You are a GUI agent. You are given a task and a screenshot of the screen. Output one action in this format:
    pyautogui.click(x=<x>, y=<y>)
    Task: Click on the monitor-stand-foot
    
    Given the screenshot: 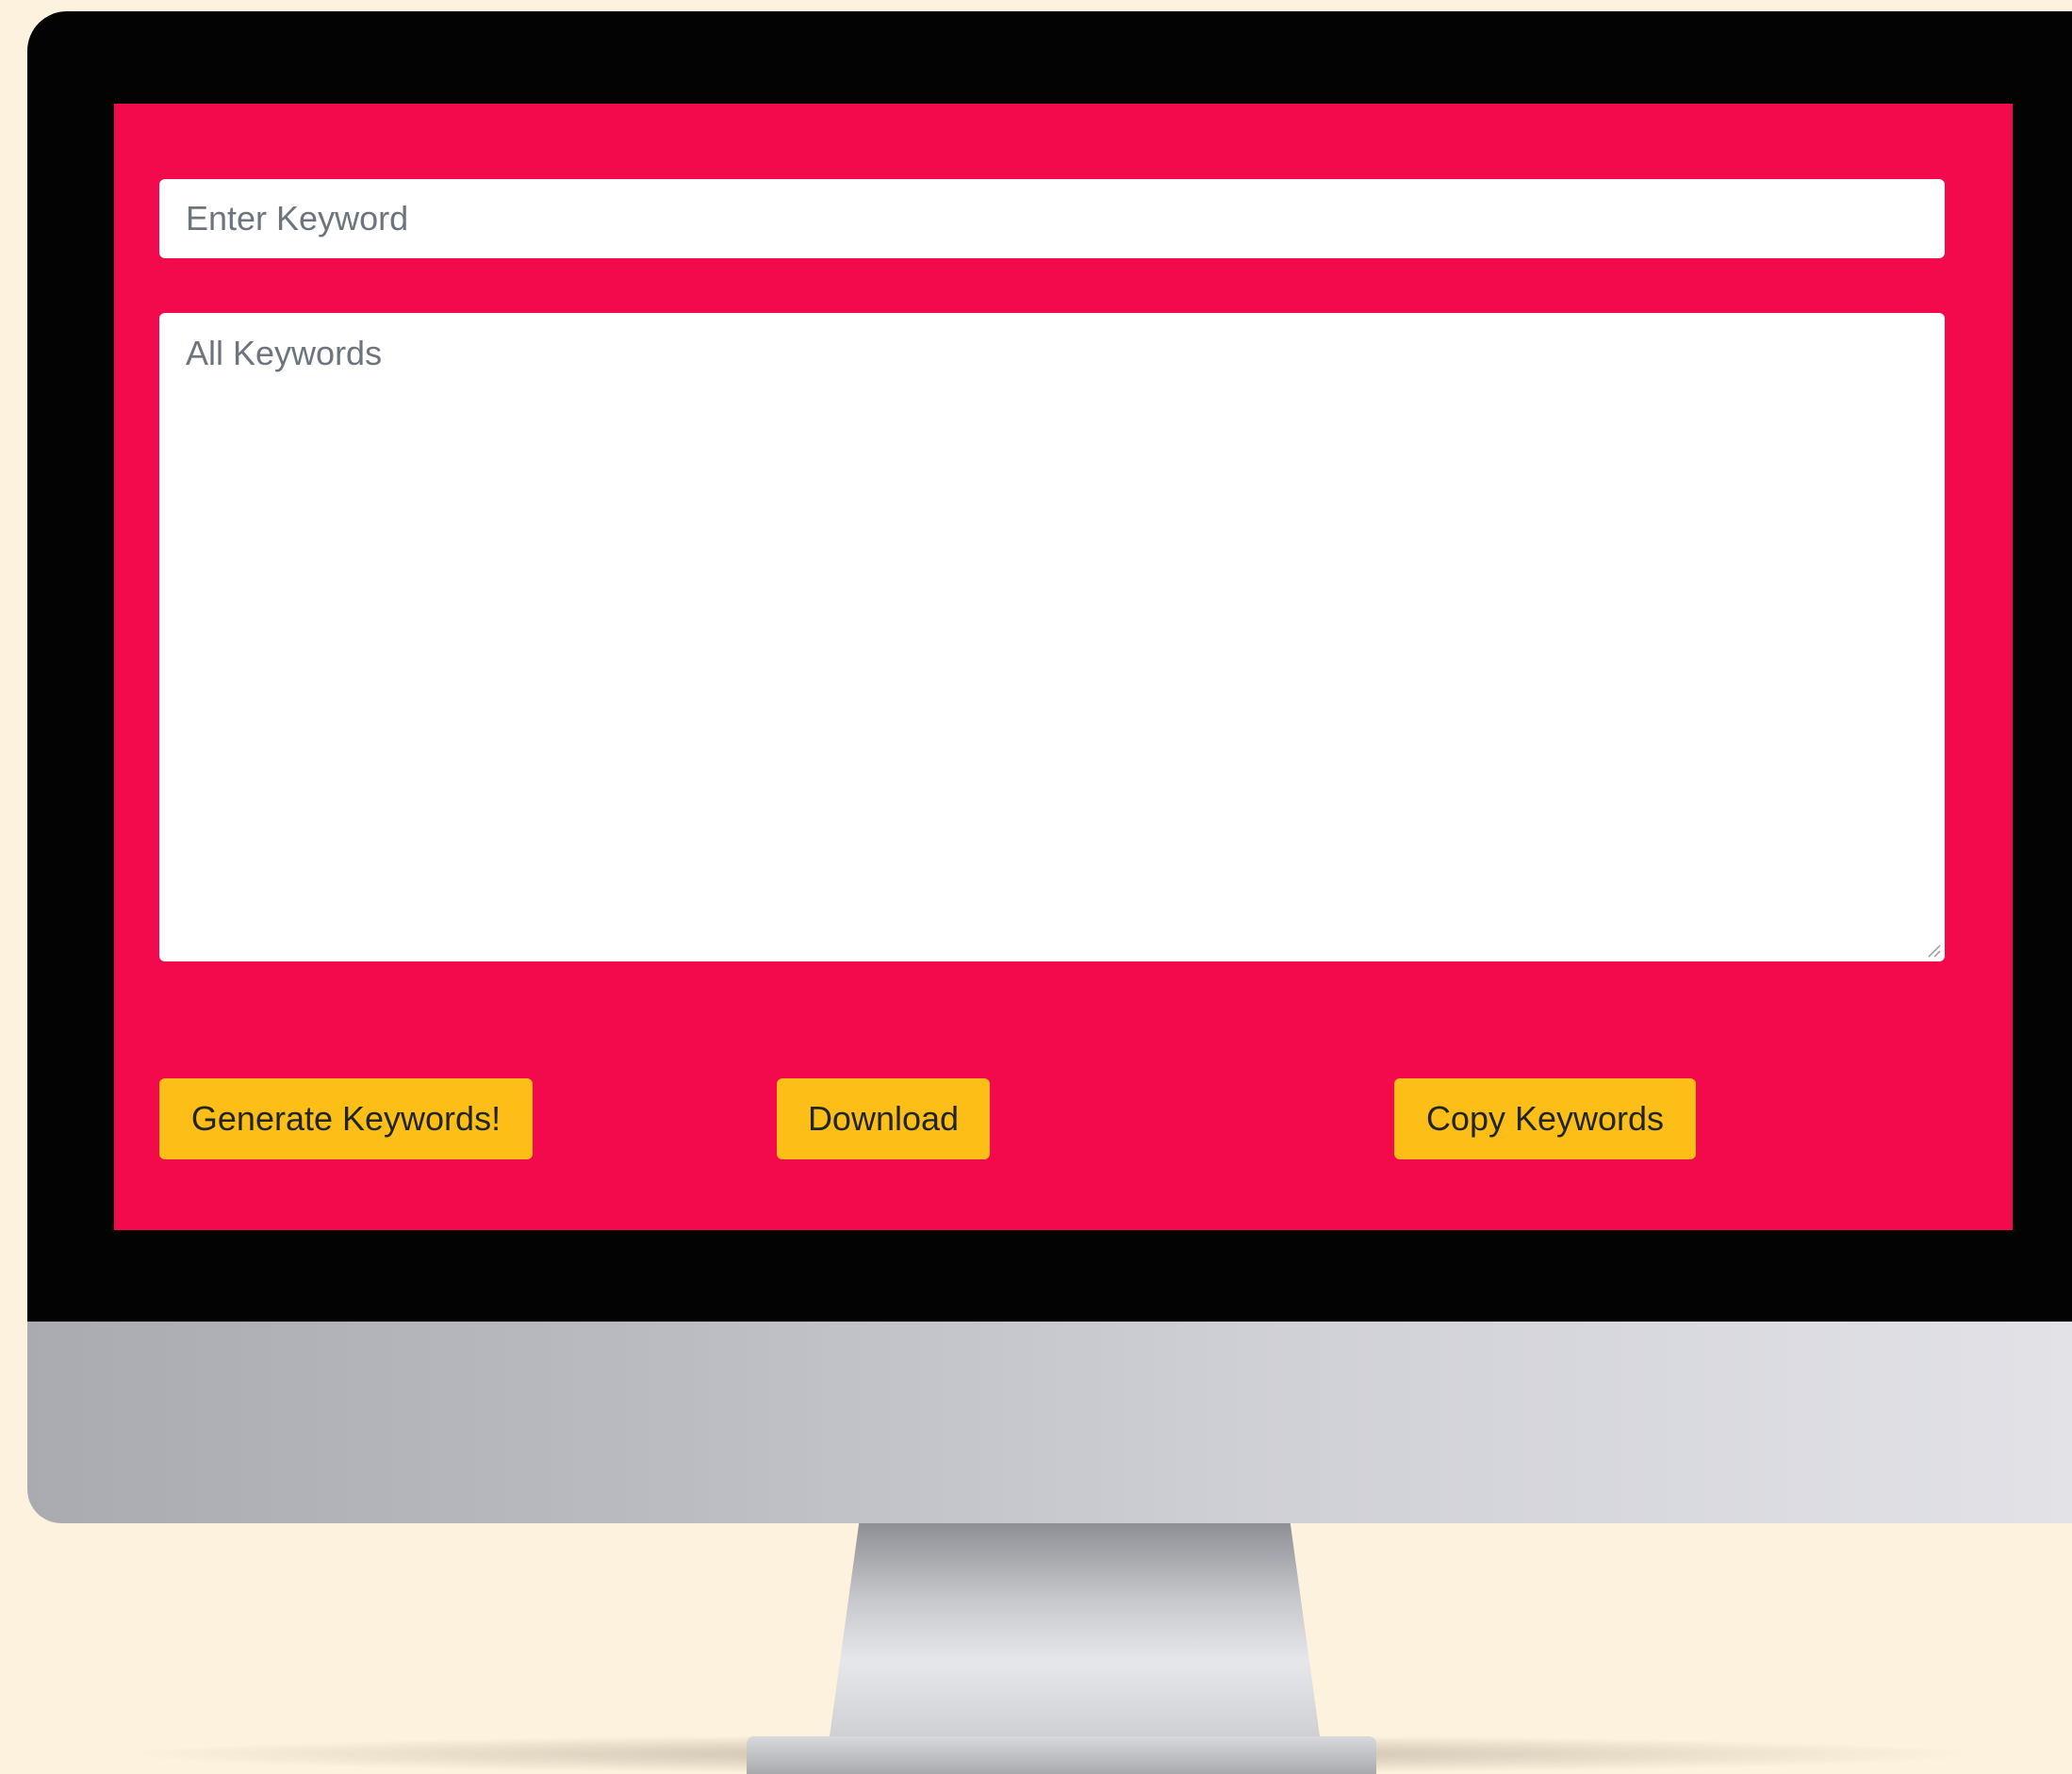 What is the action you would take?
    pyautogui.click(x=1061, y=1755)
    